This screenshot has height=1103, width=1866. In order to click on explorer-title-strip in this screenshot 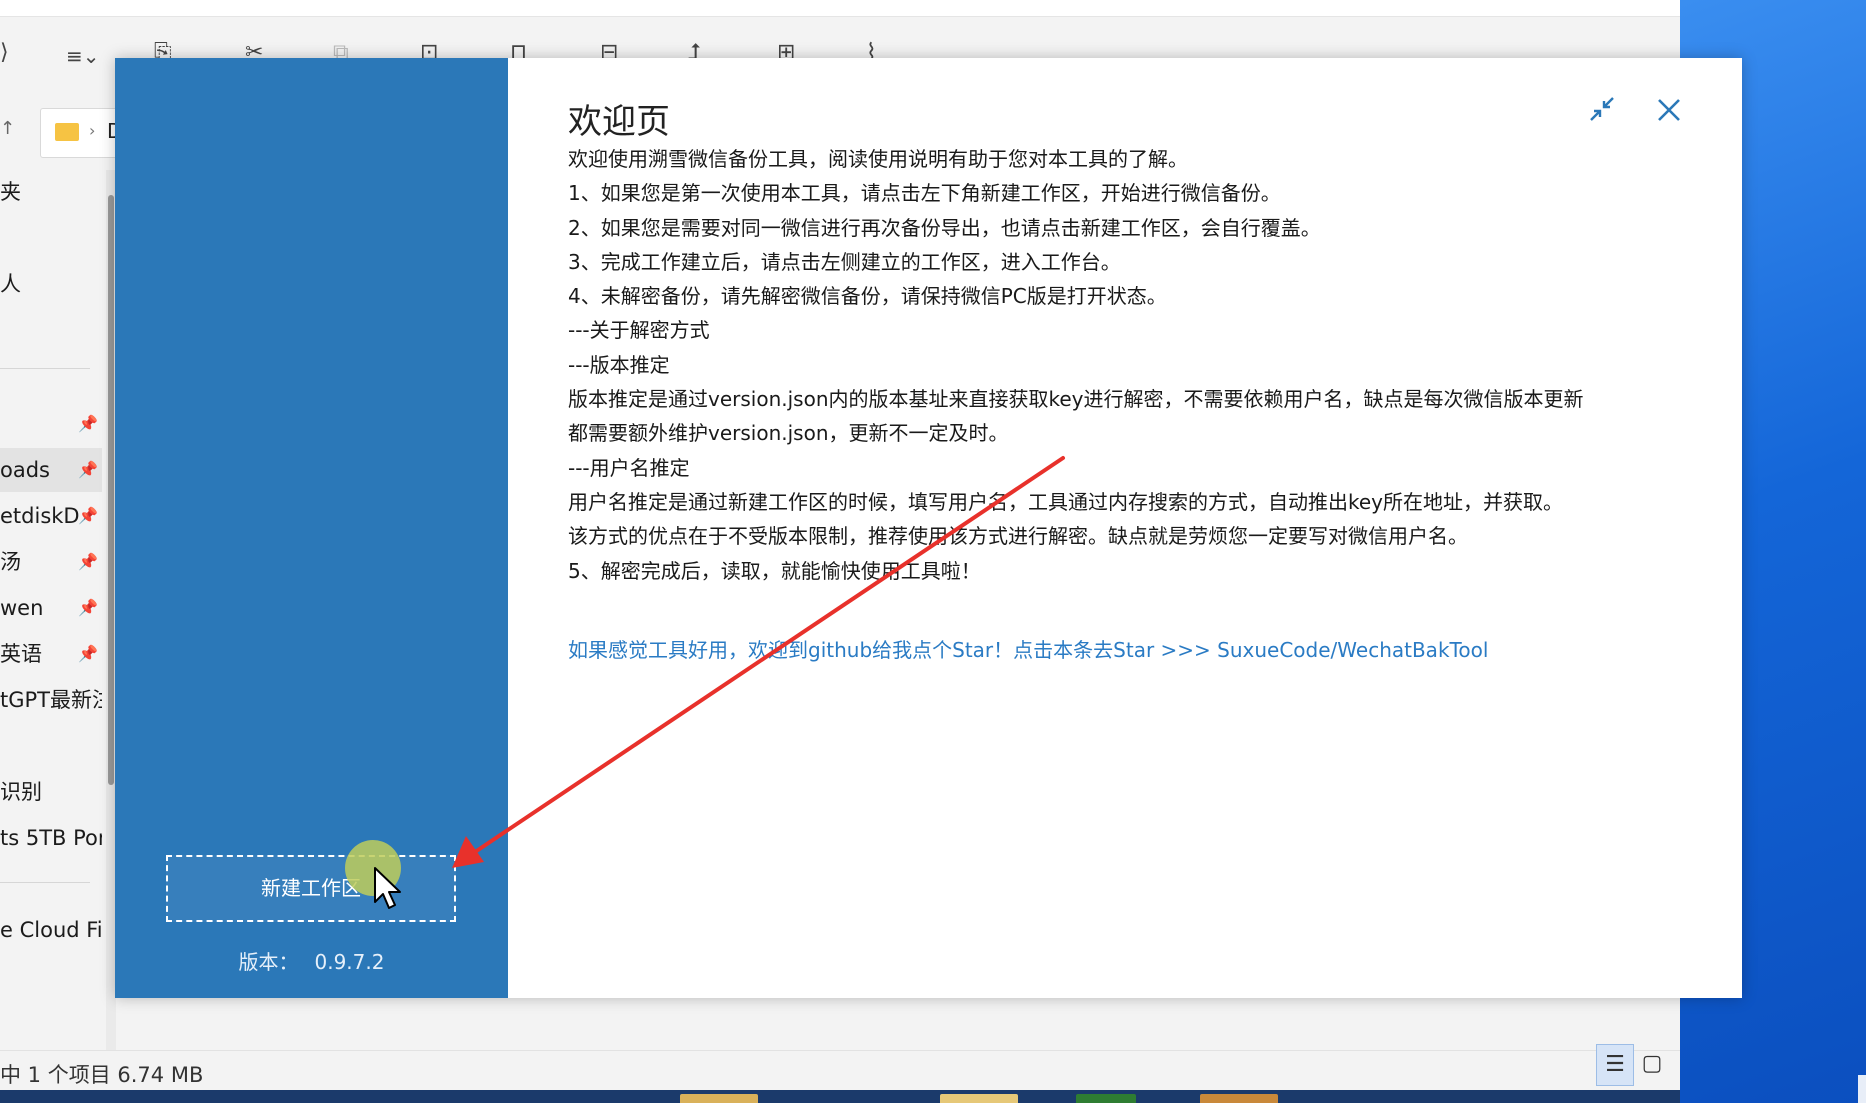, I will do `click(840, 8)`.